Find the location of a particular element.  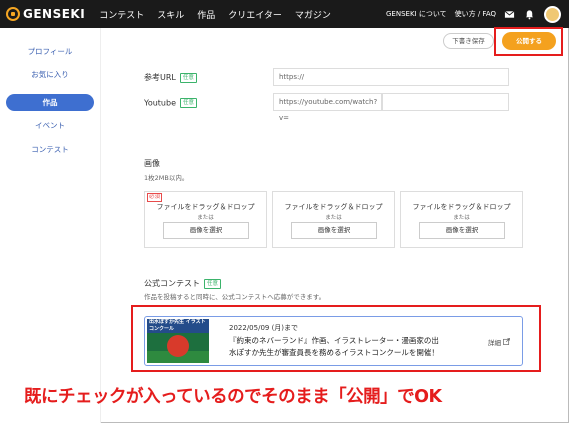

annotation-caption: 既にチェックが入っているのでそのまま「公開」でOK is located at coordinates (233, 397).